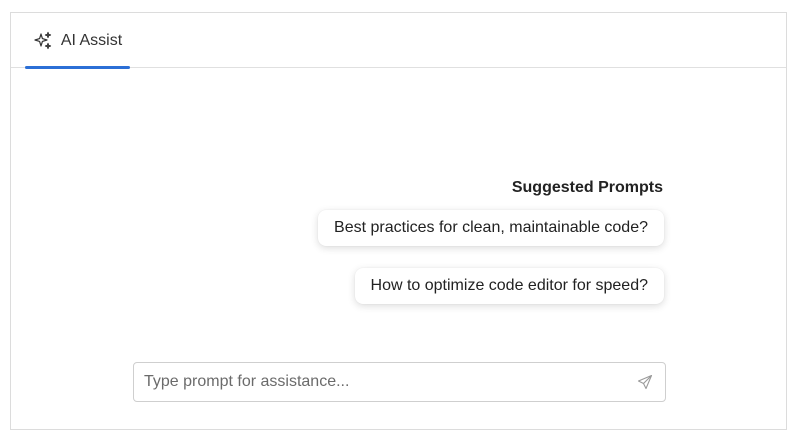 Image resolution: width=799 pixels, height=442 pixels. Describe the element at coordinates (91, 40) in the screenshot. I see `tab-label: AI Assist` at that location.